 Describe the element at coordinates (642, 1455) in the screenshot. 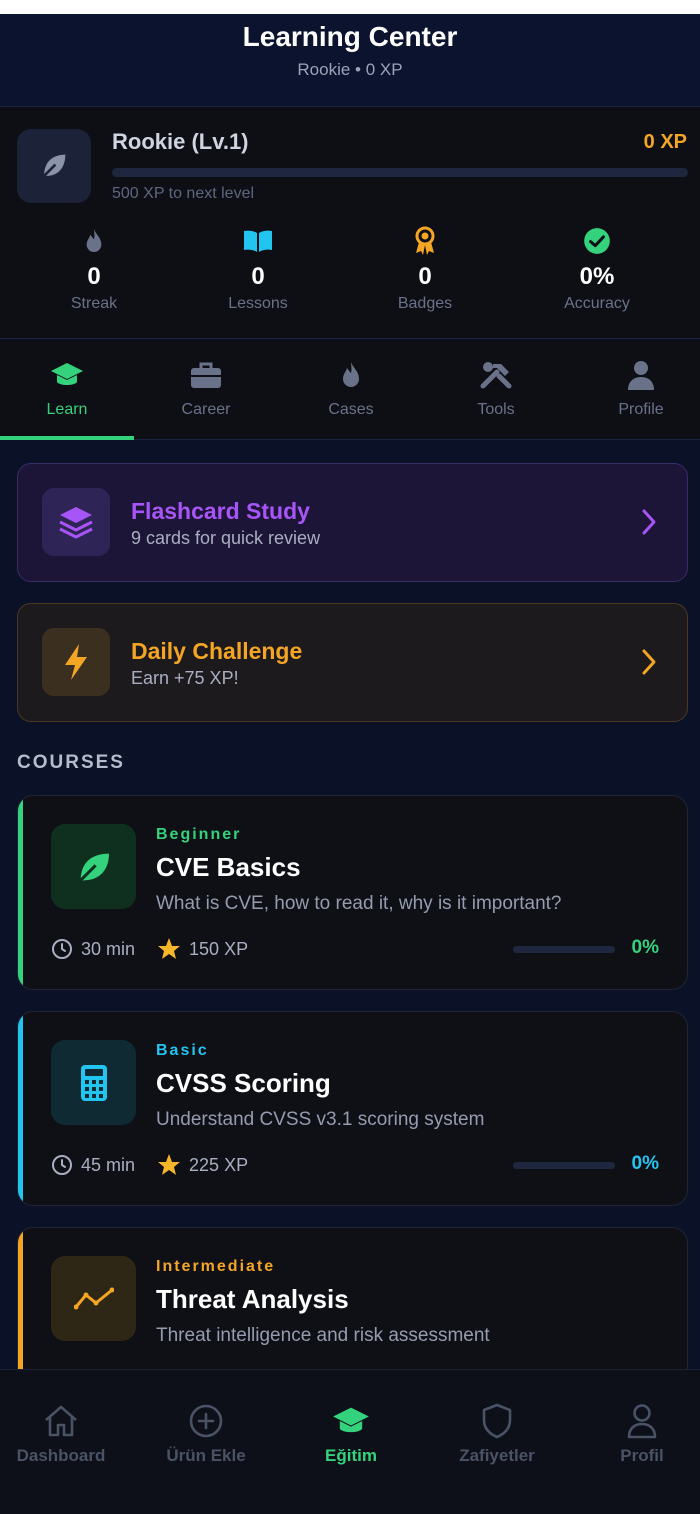

I see `nav-label: Profil` at that location.